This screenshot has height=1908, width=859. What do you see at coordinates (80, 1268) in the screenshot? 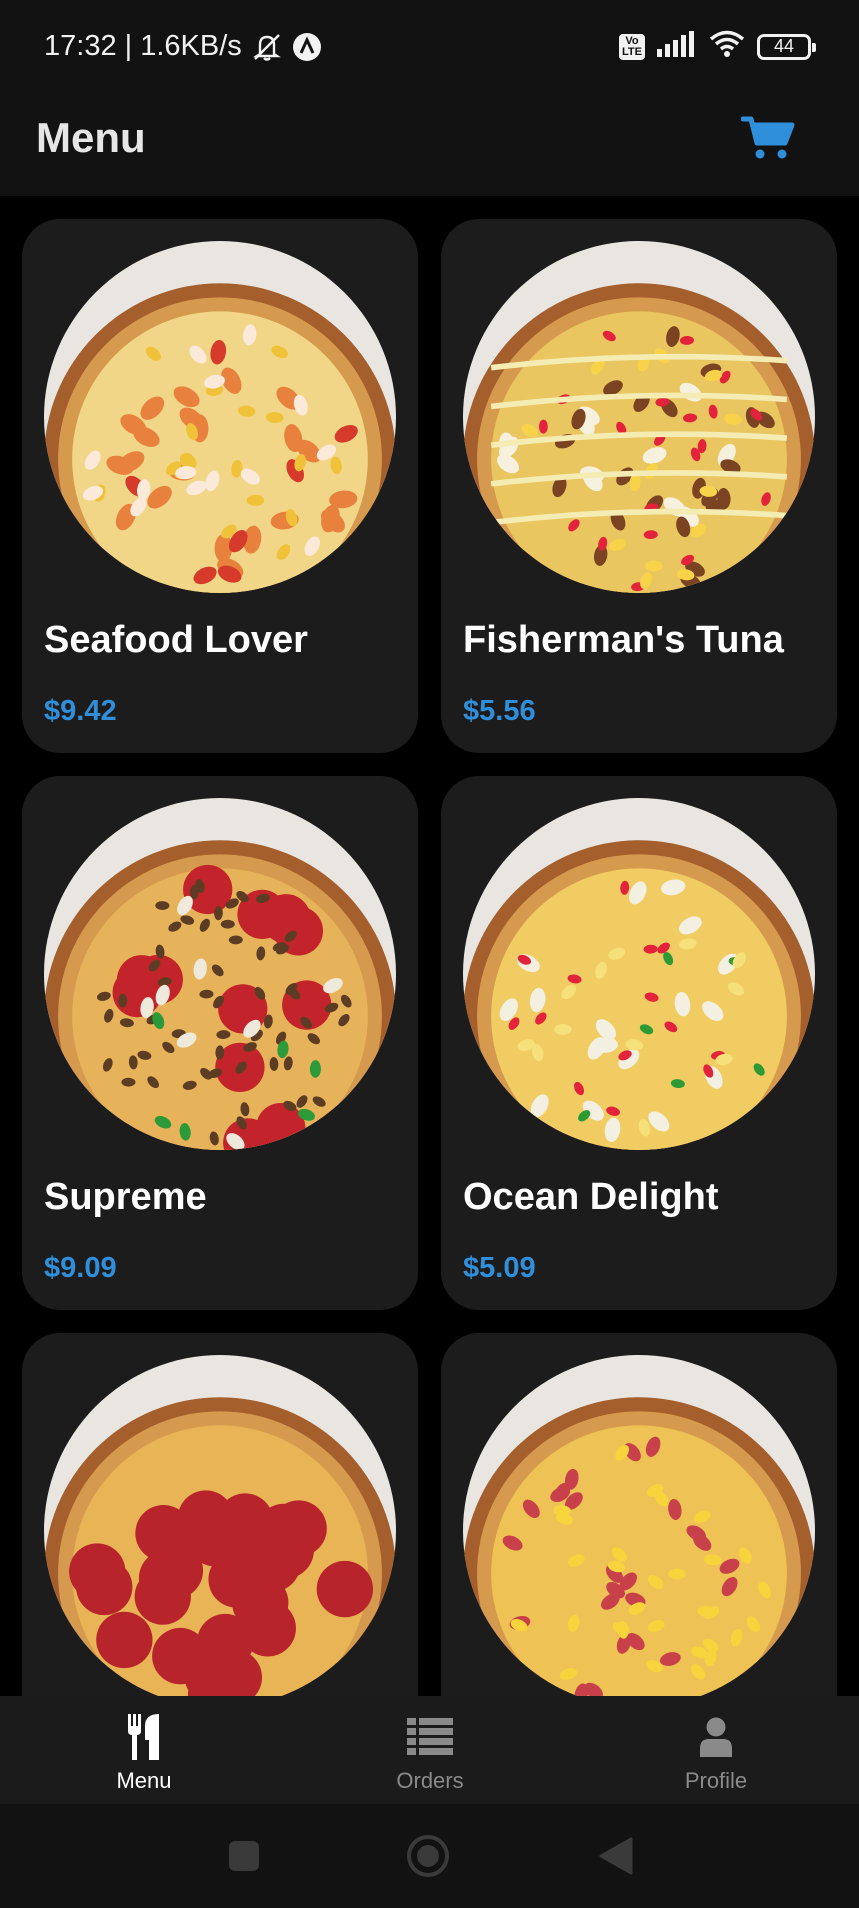
I see `item-price: $9.09` at bounding box center [80, 1268].